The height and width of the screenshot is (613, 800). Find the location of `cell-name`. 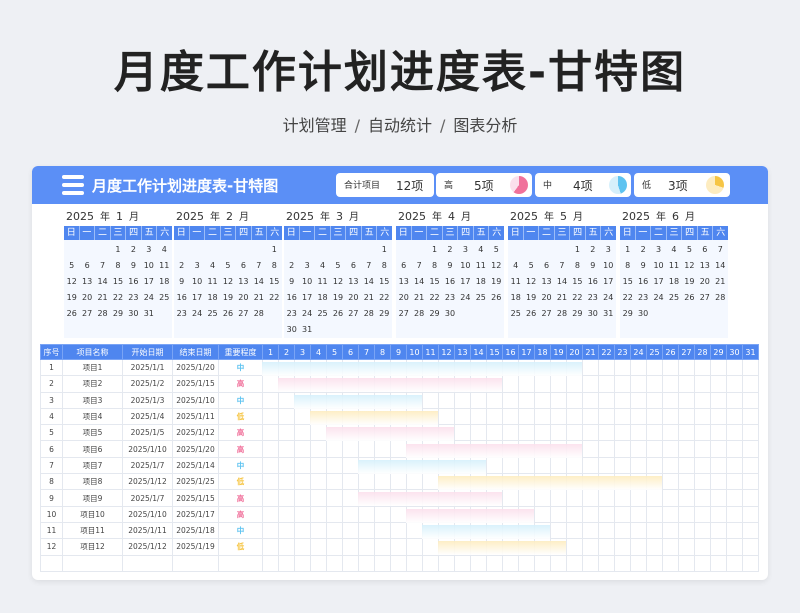

cell-name is located at coordinates (92, 563).